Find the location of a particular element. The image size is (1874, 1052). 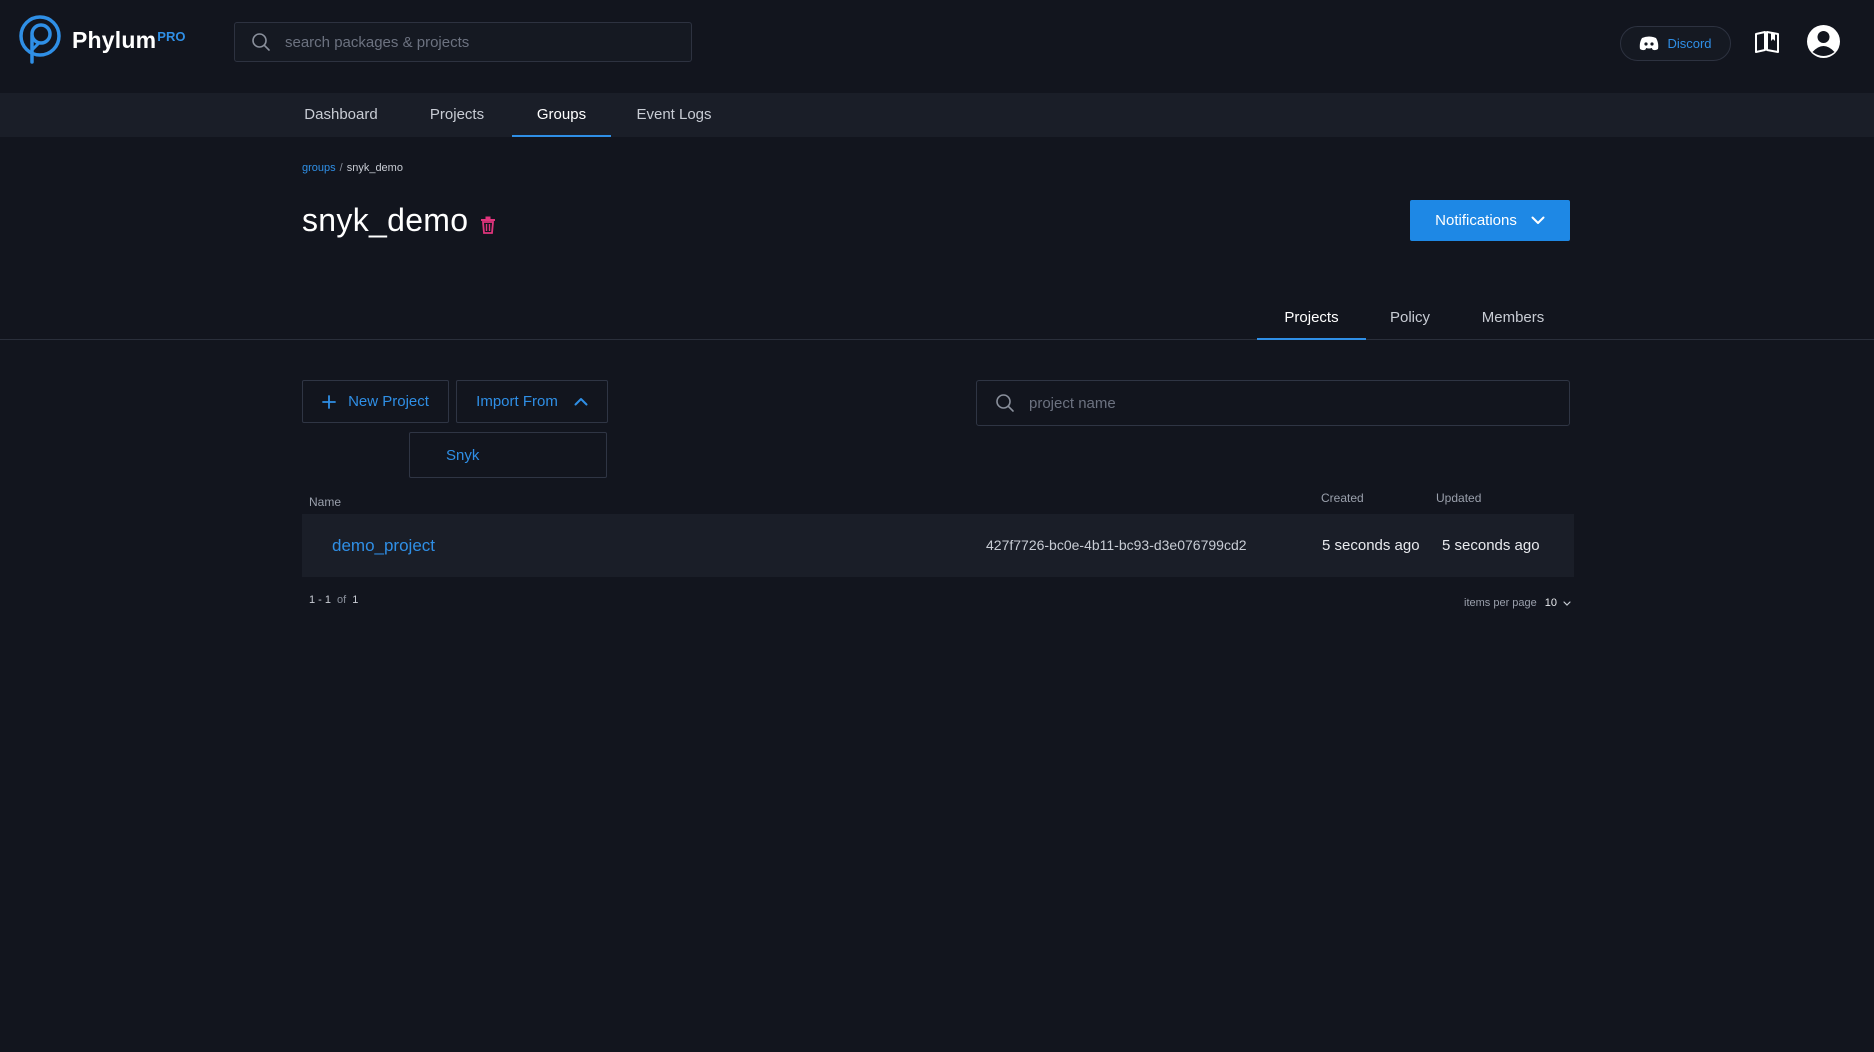

breadcrumb: groups / snyk_demo is located at coordinates (352, 168).